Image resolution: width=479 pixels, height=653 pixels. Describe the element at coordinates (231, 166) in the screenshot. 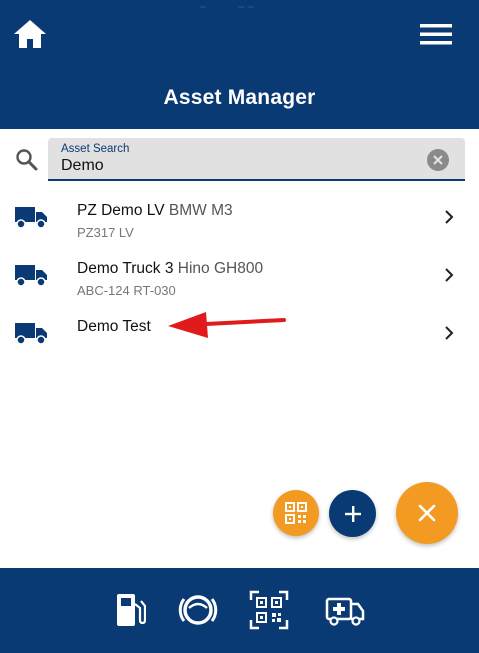

I see `search-input` at that location.